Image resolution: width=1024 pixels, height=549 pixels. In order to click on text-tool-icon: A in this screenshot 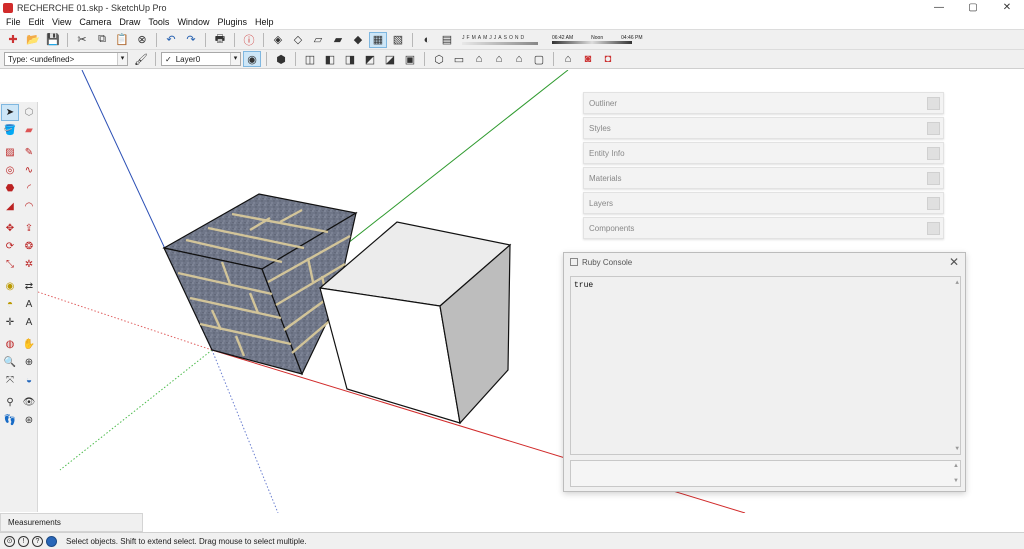, I will do `click(29, 304)`.